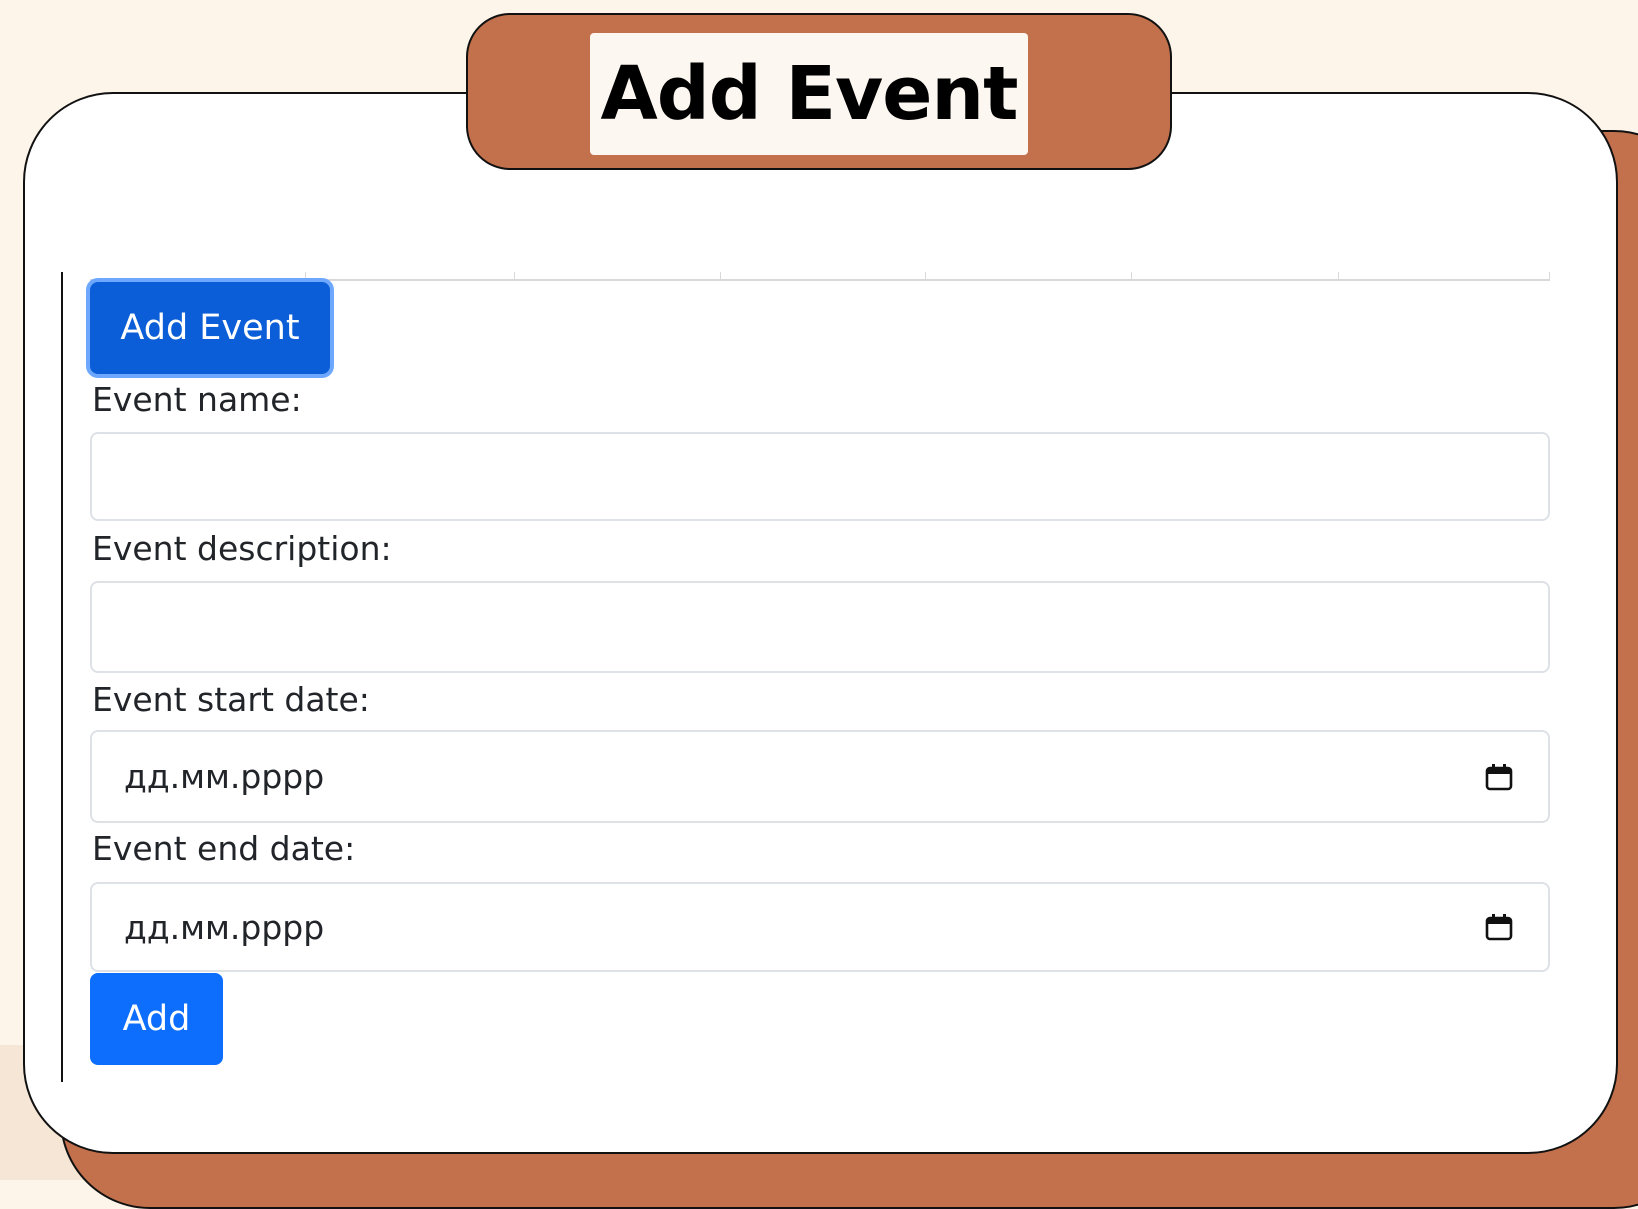 The width and height of the screenshot is (1638, 1209). Describe the element at coordinates (210, 328) in the screenshot. I see `add-event-toggle-button: Add Event` at that location.